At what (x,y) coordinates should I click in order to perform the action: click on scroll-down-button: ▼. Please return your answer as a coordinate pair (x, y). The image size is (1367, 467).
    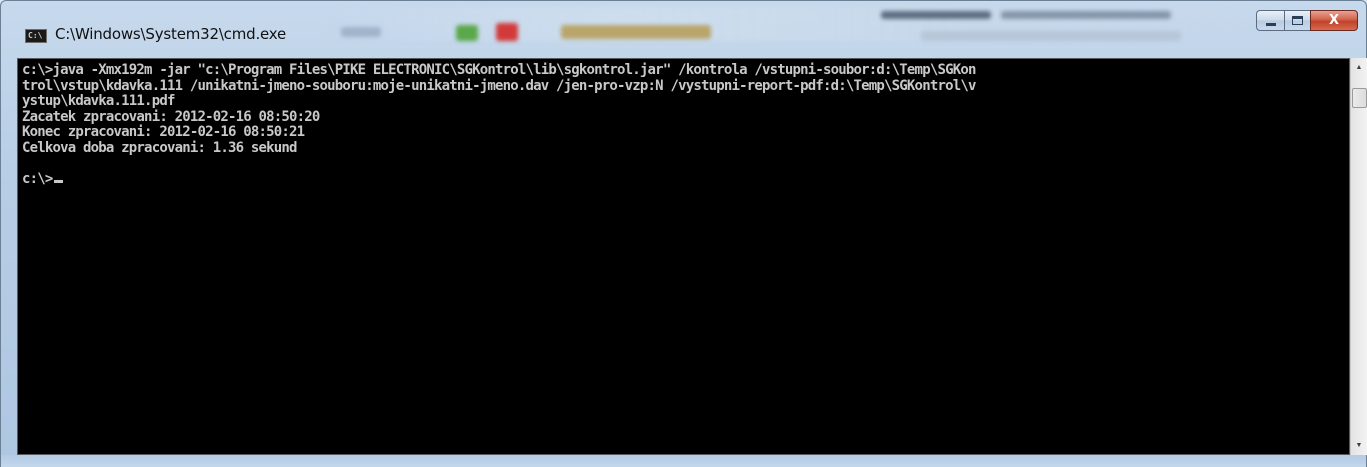
    Looking at the image, I should click on (1359, 445).